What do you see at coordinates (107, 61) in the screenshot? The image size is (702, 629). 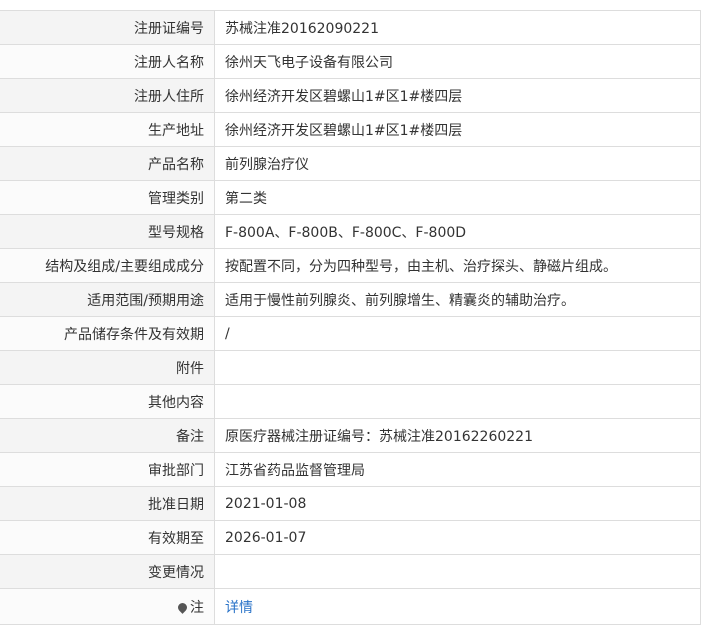 I see `row-label: 注册人名称` at bounding box center [107, 61].